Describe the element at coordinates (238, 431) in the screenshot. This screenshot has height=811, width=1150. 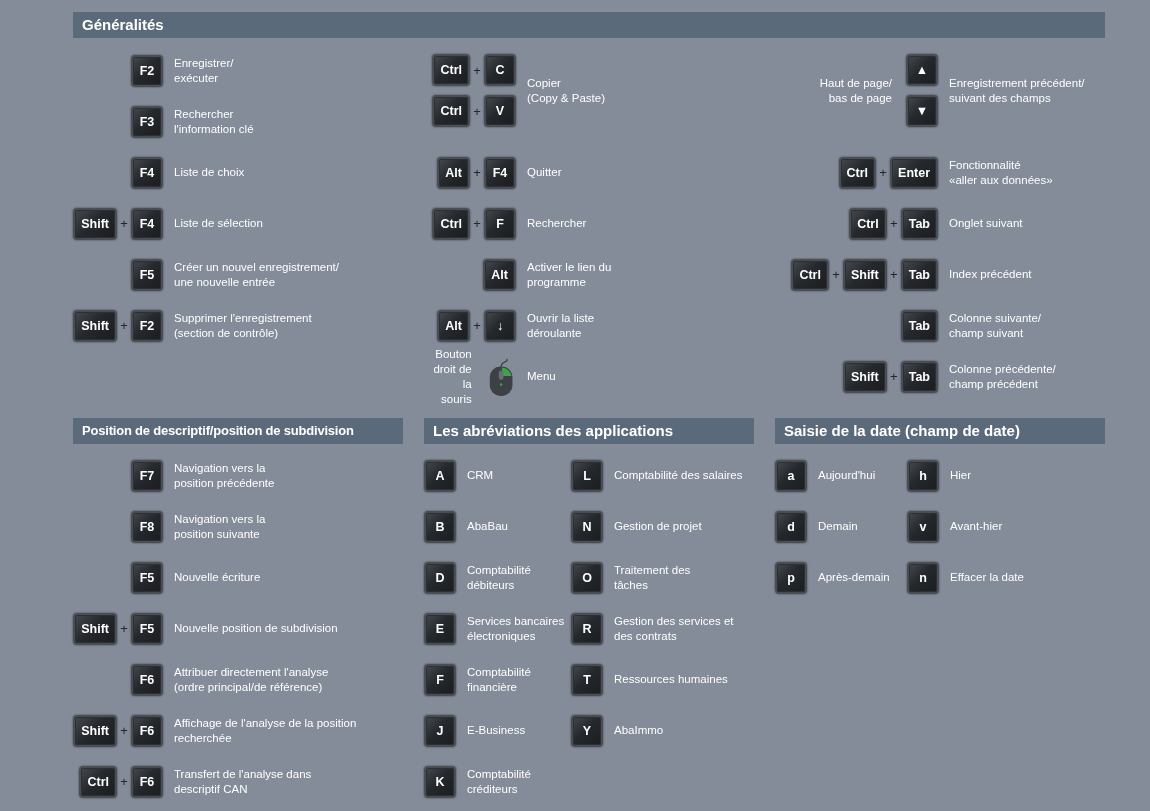
I see `section-header: Position de descriptif/position de subdivision` at that location.